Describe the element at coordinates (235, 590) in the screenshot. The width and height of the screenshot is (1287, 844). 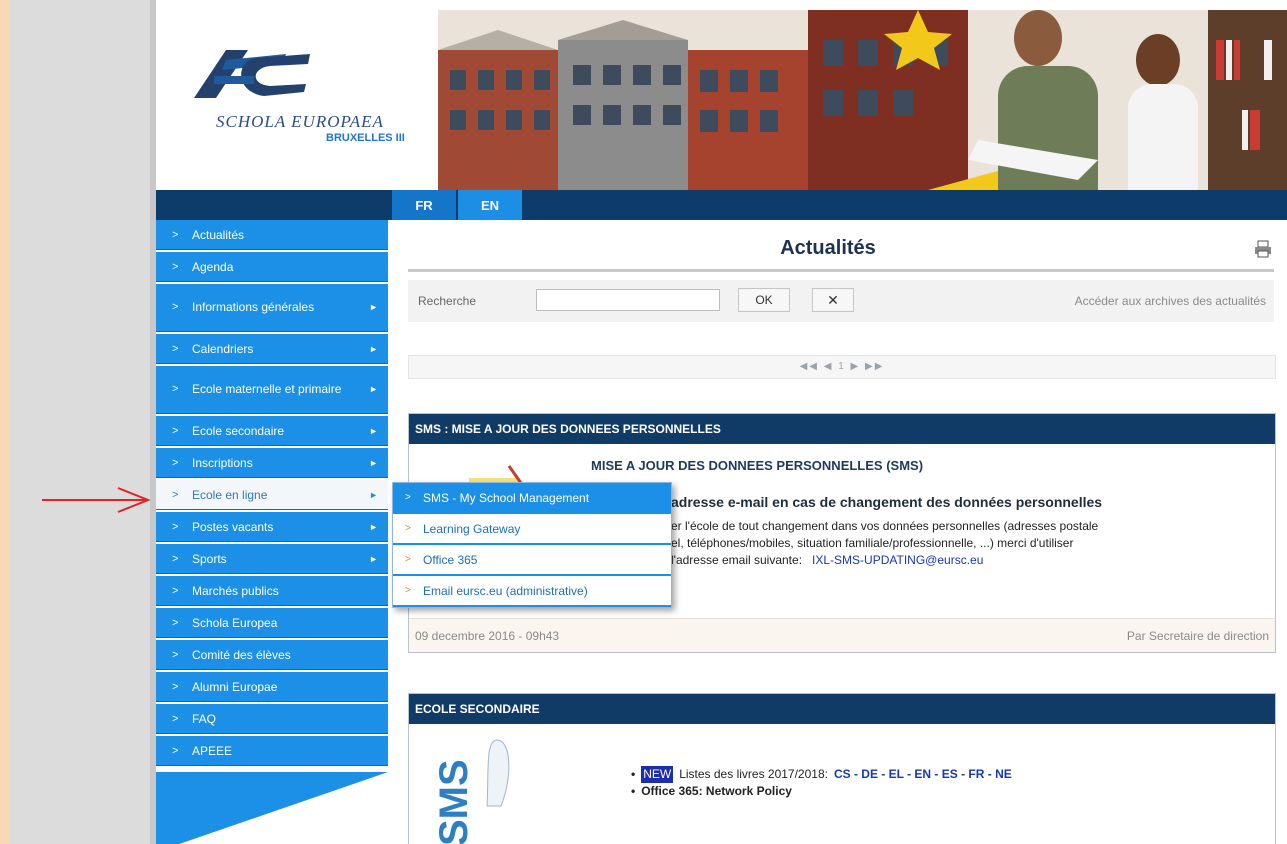
I see `sidebar-item-label: Marchés publics` at that location.